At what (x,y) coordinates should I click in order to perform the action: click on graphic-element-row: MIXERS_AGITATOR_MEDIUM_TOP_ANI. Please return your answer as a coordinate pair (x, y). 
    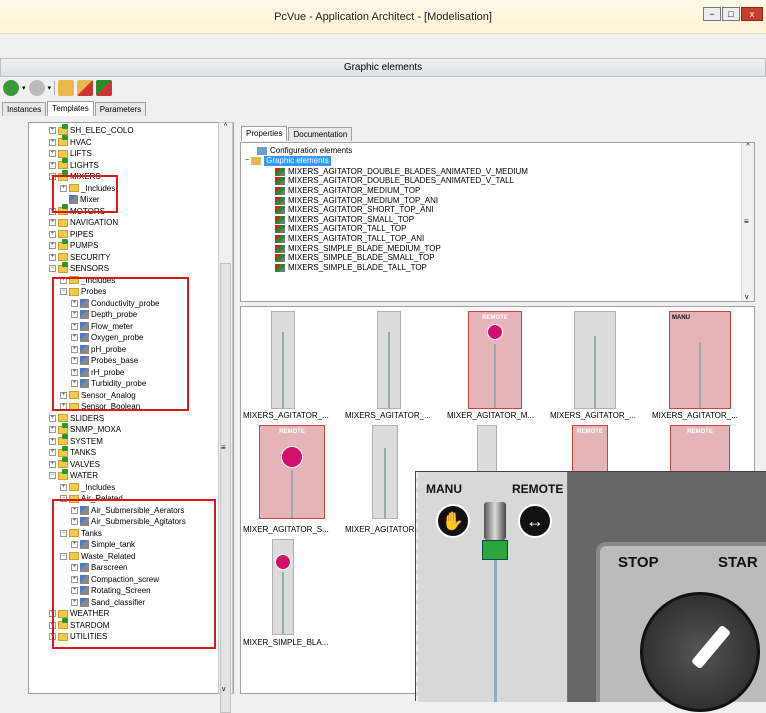
    Looking at the image, I should click on (356, 201).